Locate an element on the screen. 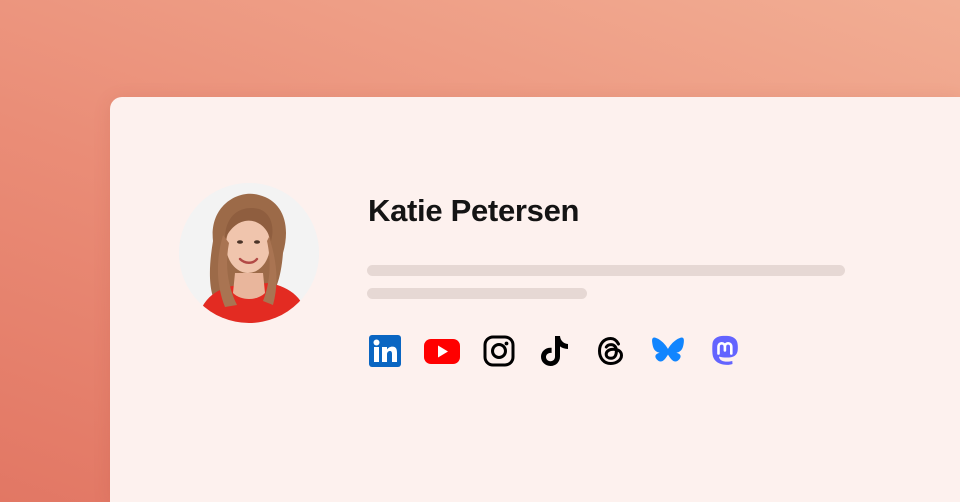 Image resolution: width=960 pixels, height=502 pixels. profile-name: Katie Petersen is located at coordinates (474, 210).